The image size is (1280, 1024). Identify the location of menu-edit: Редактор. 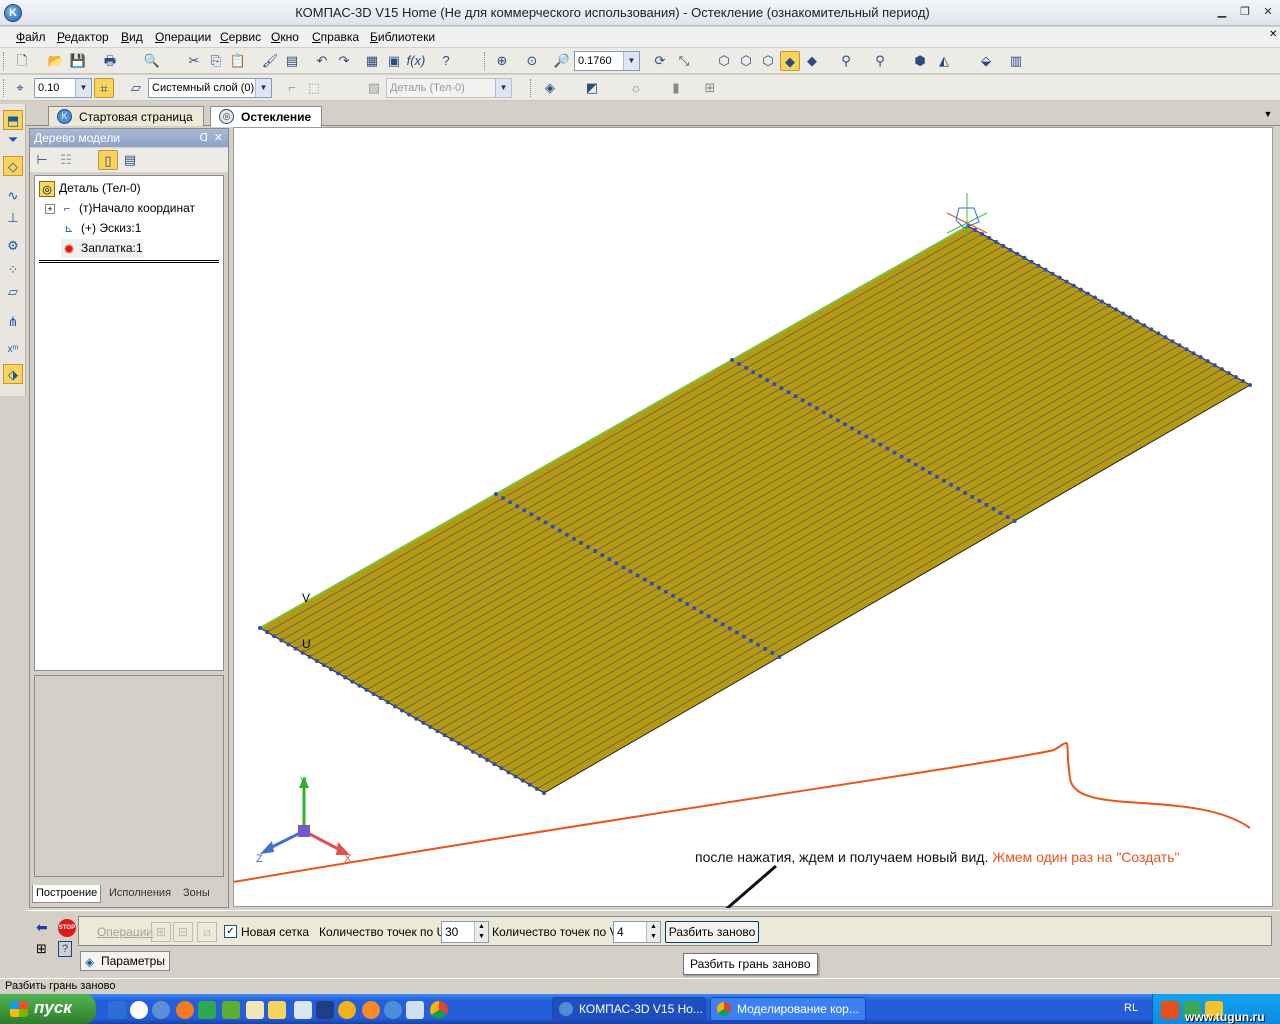
(83, 37).